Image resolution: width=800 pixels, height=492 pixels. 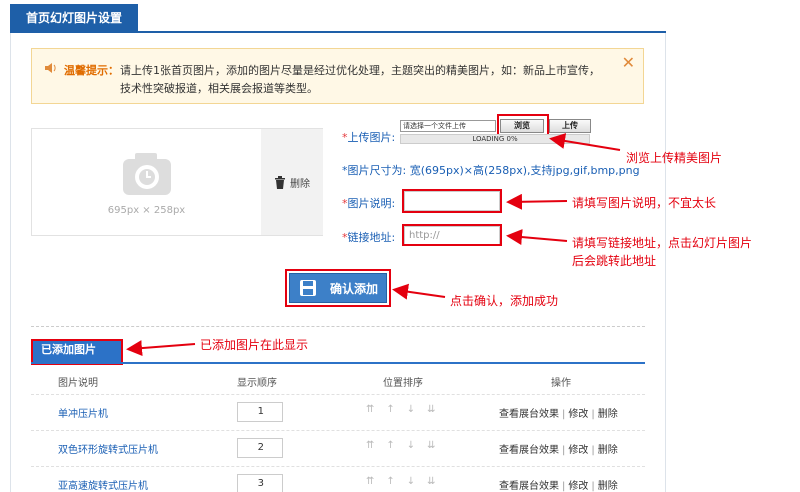 I want to click on arrow-desc, so click(x=537, y=201).